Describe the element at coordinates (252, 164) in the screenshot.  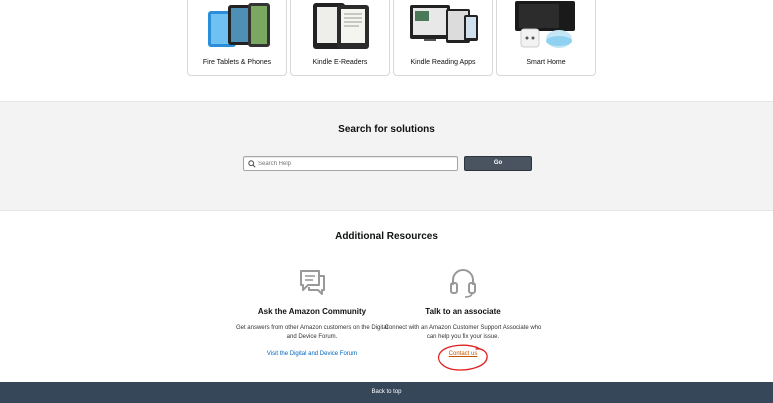
I see `search-icon` at that location.